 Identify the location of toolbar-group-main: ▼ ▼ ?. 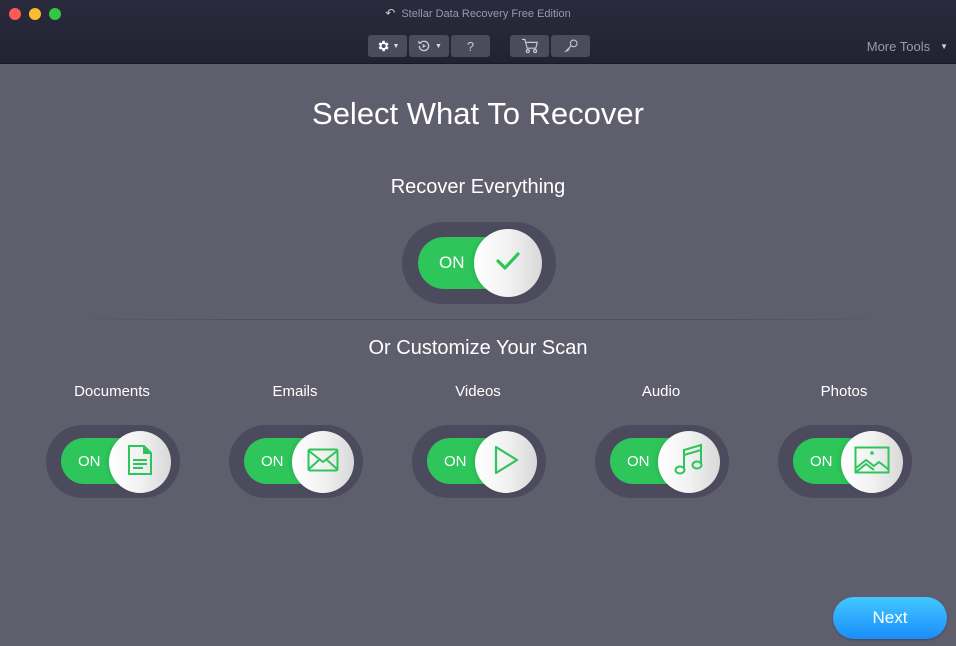
(429, 46).